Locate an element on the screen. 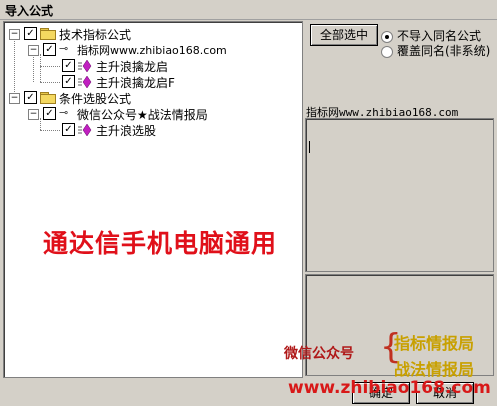  wechat-tag: 战法情报局 is located at coordinates (434, 369).